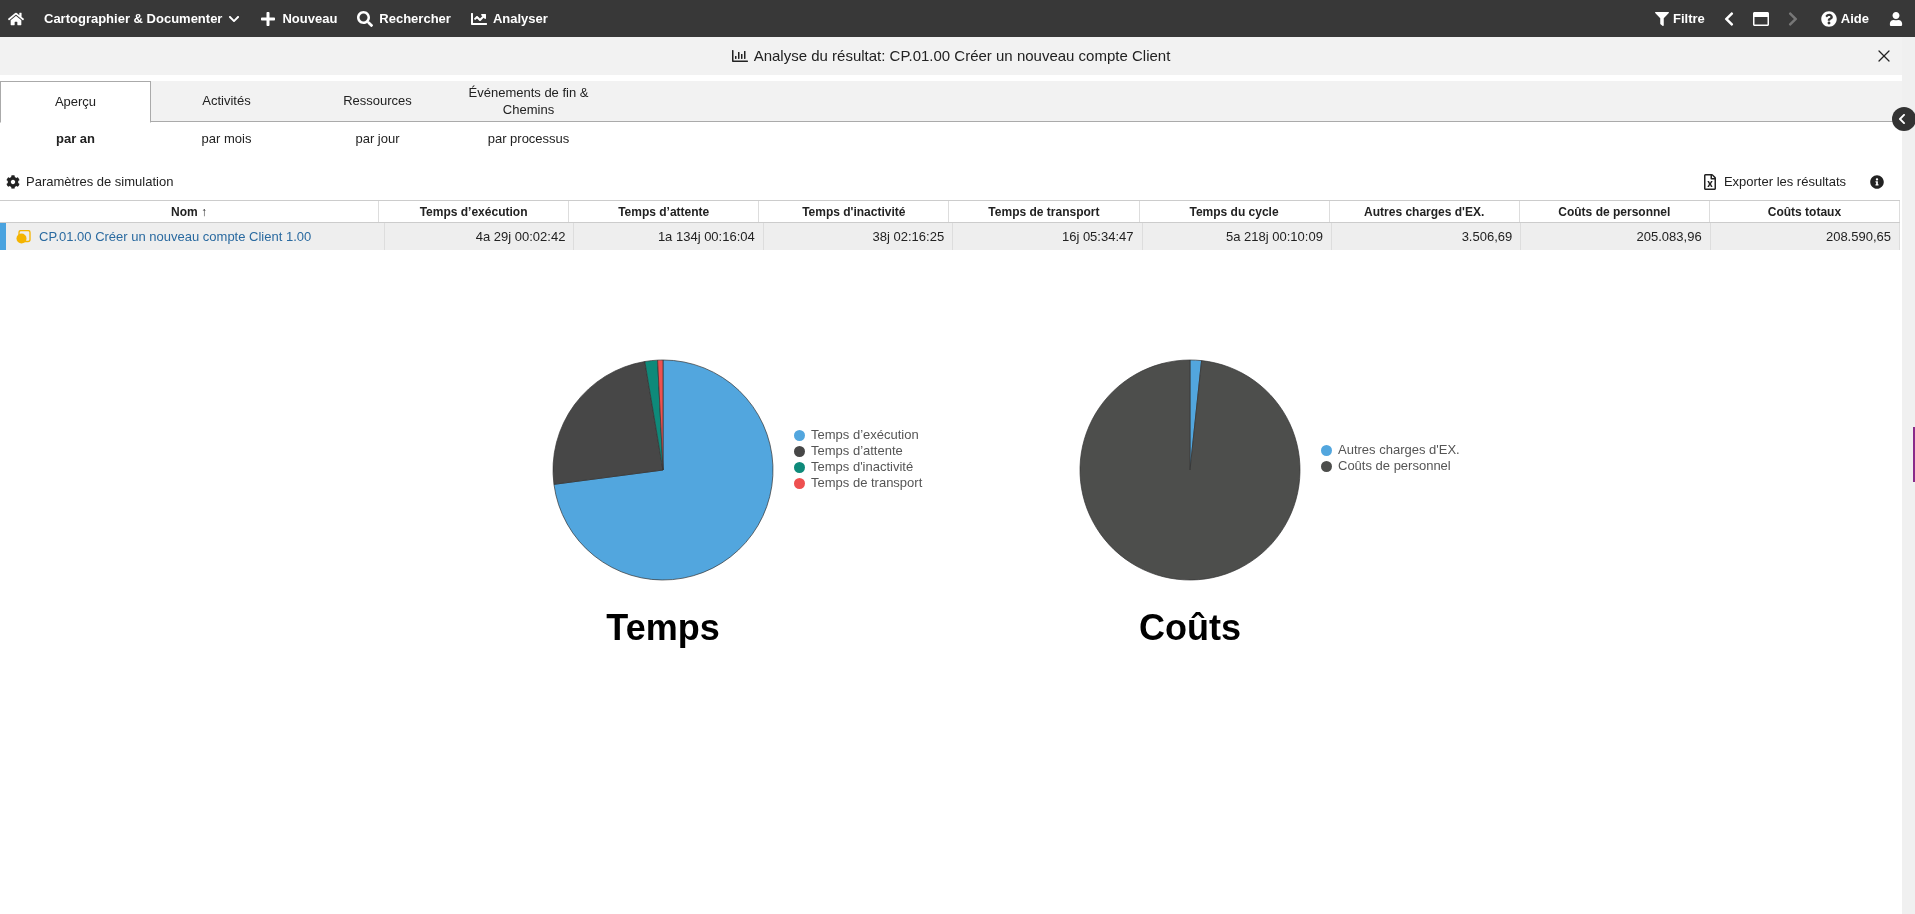  I want to click on help-icon, so click(1828, 18).